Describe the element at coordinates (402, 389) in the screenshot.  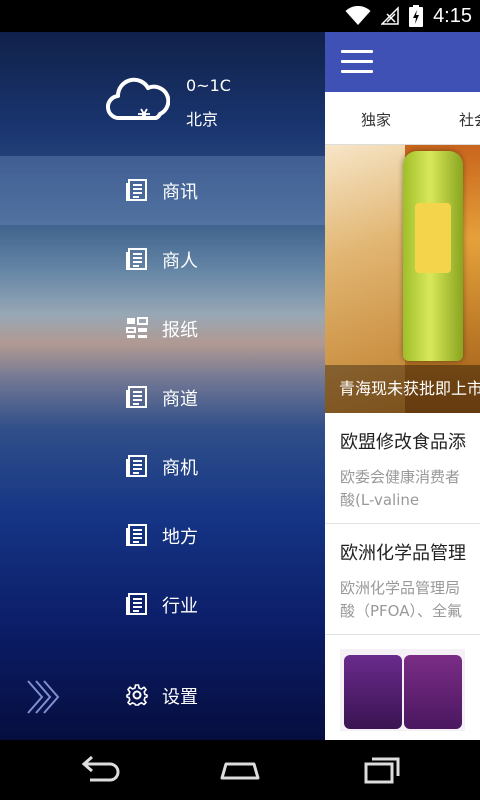
I see `hero-caption: 青海现未获批即上市` at that location.